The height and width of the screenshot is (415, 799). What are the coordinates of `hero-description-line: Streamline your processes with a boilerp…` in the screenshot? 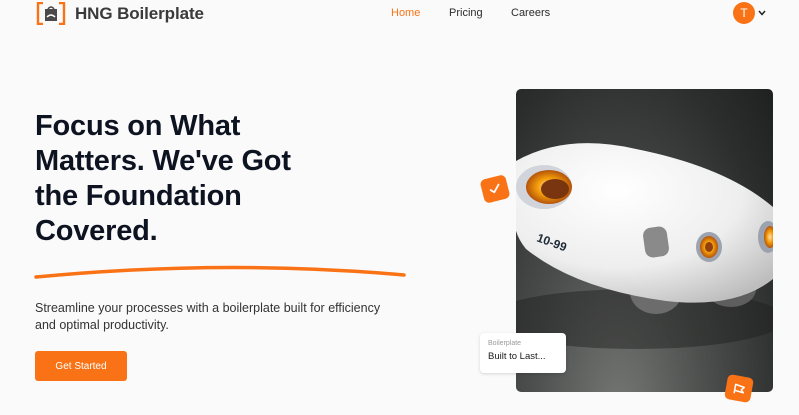 It's located at (208, 308).